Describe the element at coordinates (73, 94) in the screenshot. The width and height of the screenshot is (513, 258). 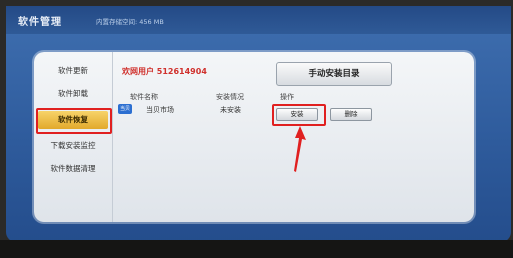
I see `sidebar-item-software-uninstall: 软件卸载` at that location.